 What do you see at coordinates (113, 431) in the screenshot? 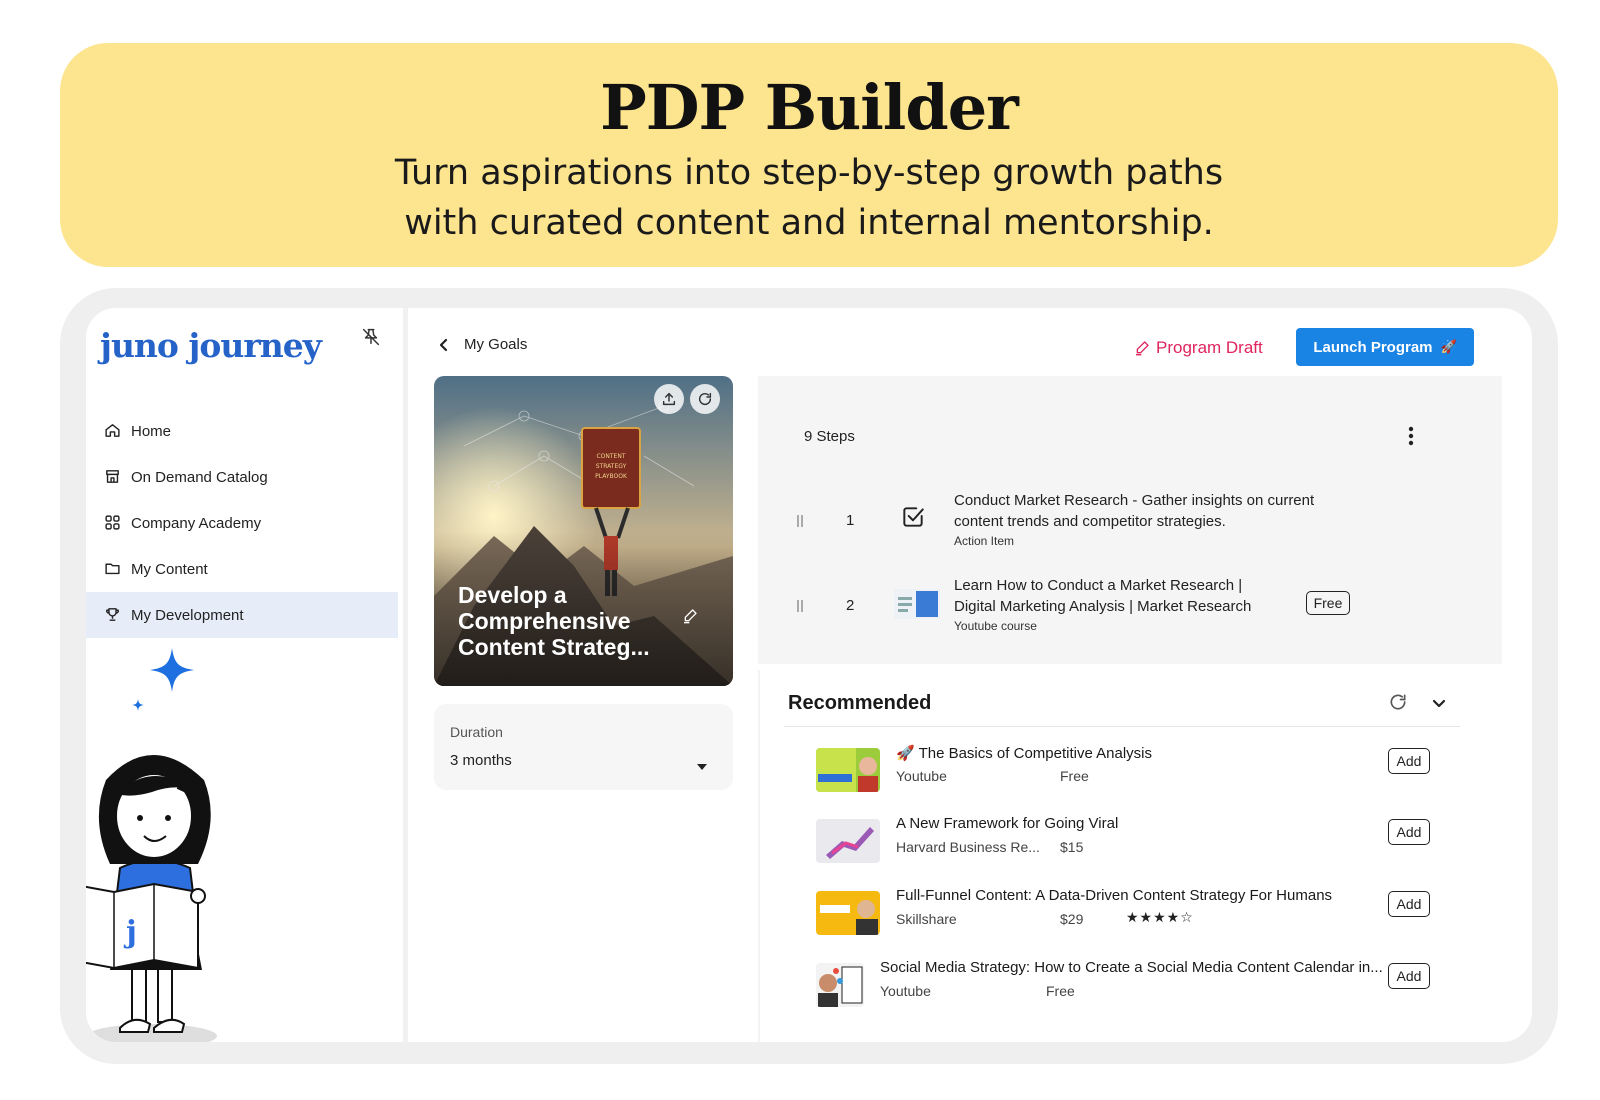
I see `home-icon` at bounding box center [113, 431].